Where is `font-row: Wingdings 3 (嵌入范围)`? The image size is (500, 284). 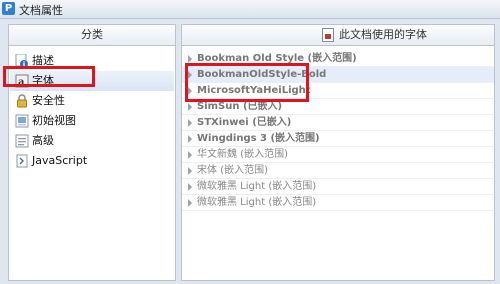 font-row: Wingdings 3 (嵌入范围) is located at coordinates (338, 139).